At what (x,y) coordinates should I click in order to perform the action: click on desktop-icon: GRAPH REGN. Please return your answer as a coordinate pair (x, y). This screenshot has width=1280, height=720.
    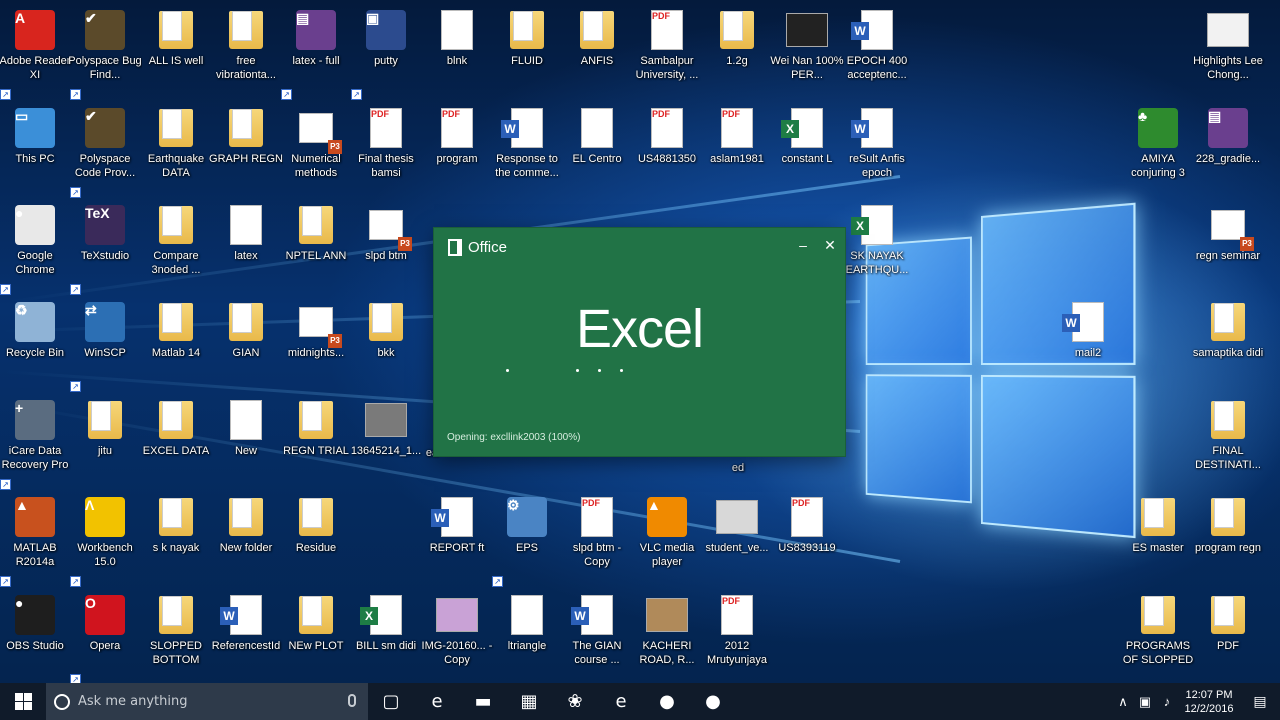
    Looking at the image, I should click on (246, 150).